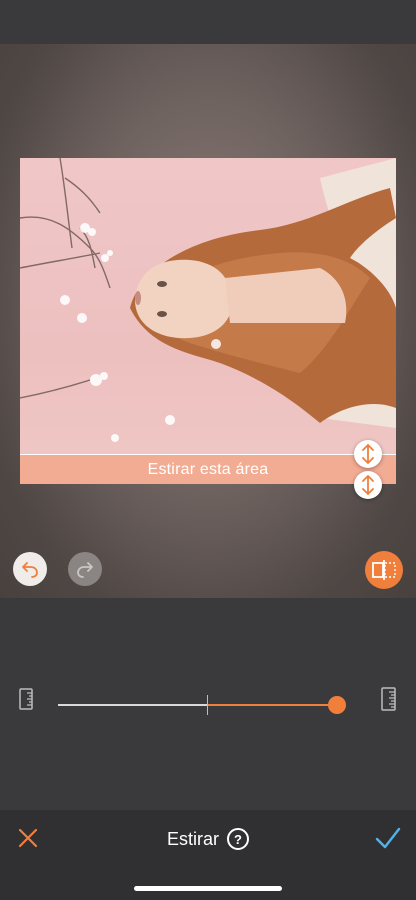  I want to click on compare-button, so click(384, 570).